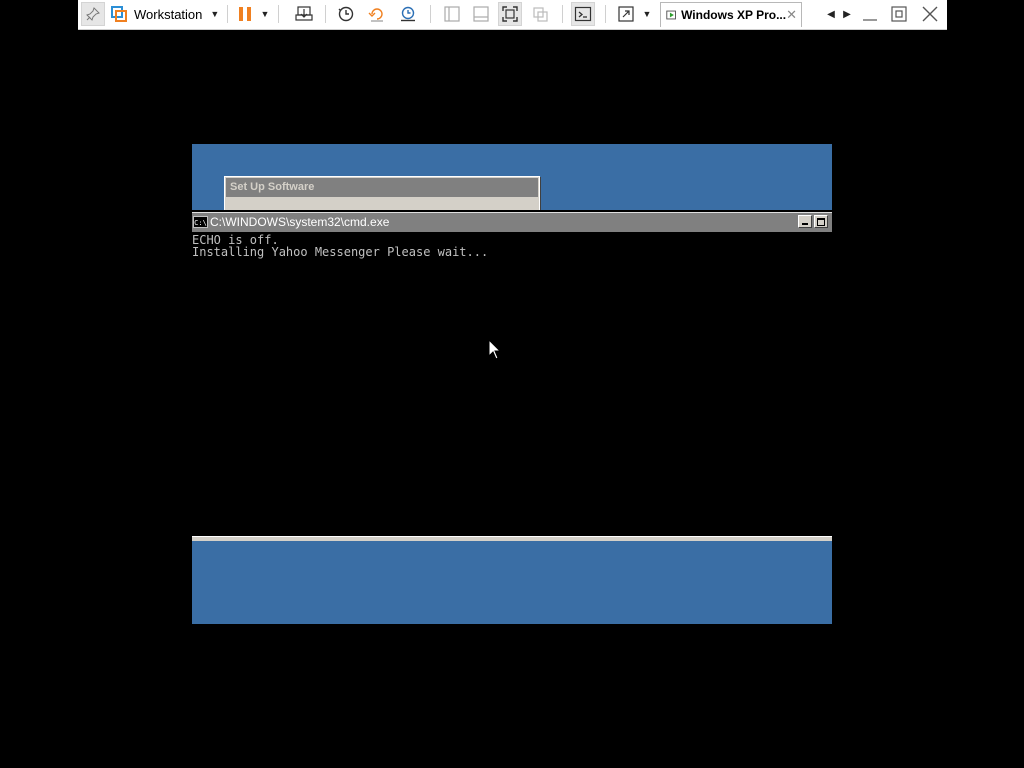  I want to click on vm-tab-windows-xp: Windows XP Pro... ✕, so click(731, 14).